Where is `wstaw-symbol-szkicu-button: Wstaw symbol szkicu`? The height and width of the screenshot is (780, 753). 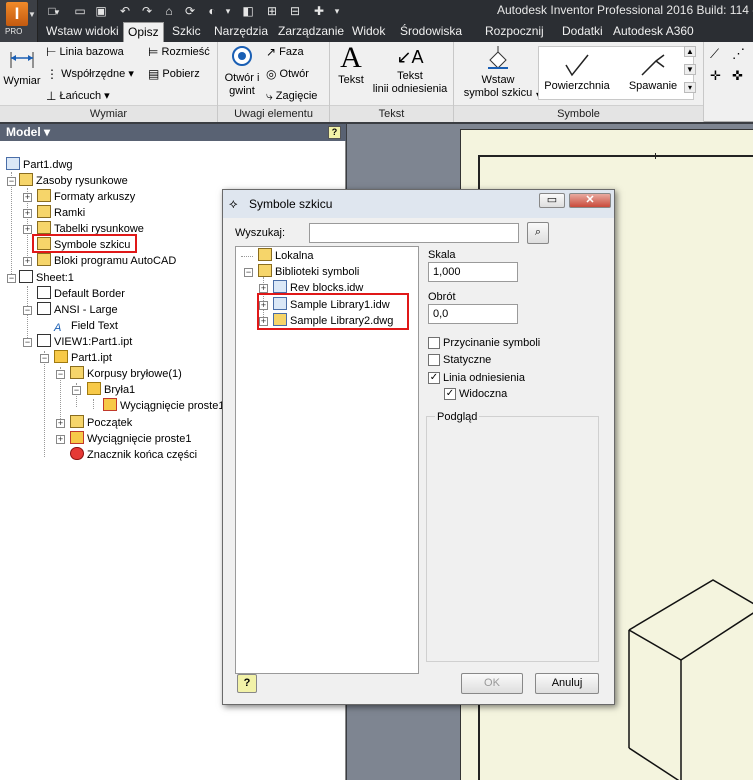 wstaw-symbol-szkicu-button: Wstaw symbol szkicu is located at coordinates (498, 72).